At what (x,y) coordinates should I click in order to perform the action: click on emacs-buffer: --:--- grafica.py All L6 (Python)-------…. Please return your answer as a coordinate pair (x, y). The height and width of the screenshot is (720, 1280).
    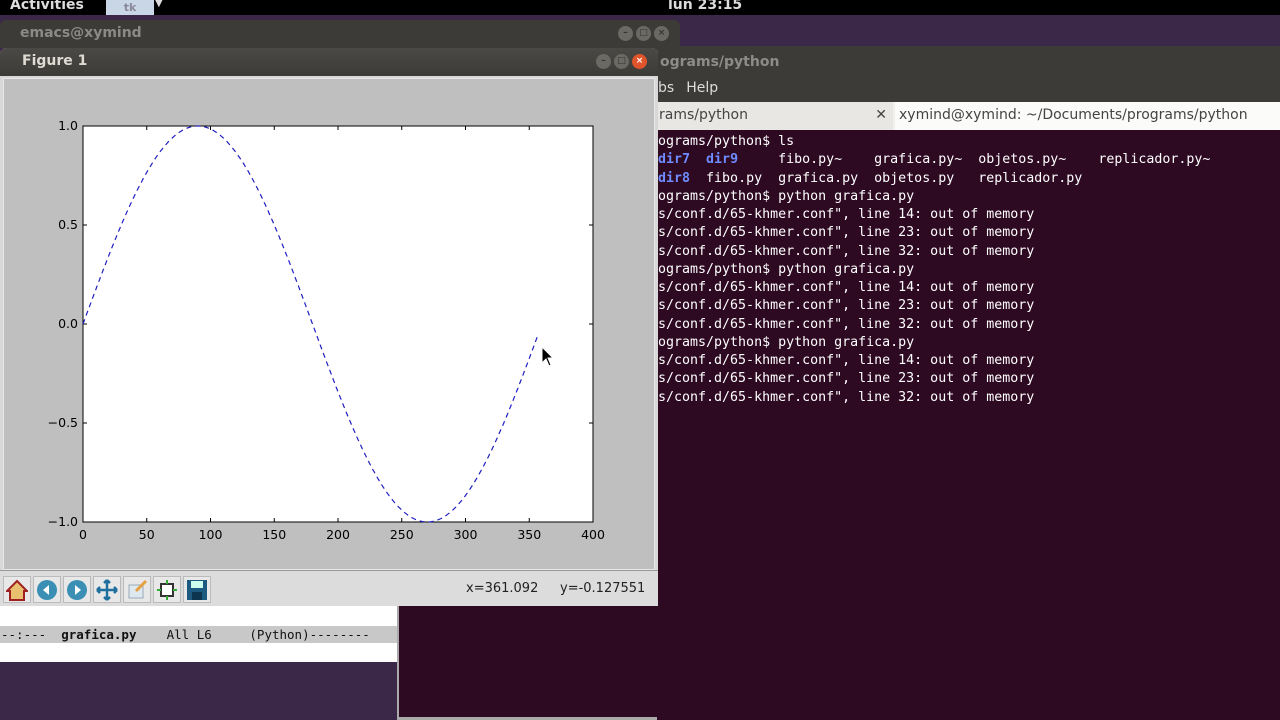
    Looking at the image, I should click on (198, 634).